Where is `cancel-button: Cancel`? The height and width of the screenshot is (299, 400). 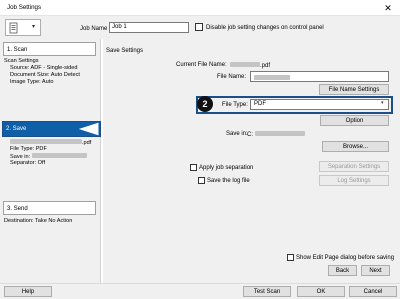
cancel-button: Cancel is located at coordinates (373, 291).